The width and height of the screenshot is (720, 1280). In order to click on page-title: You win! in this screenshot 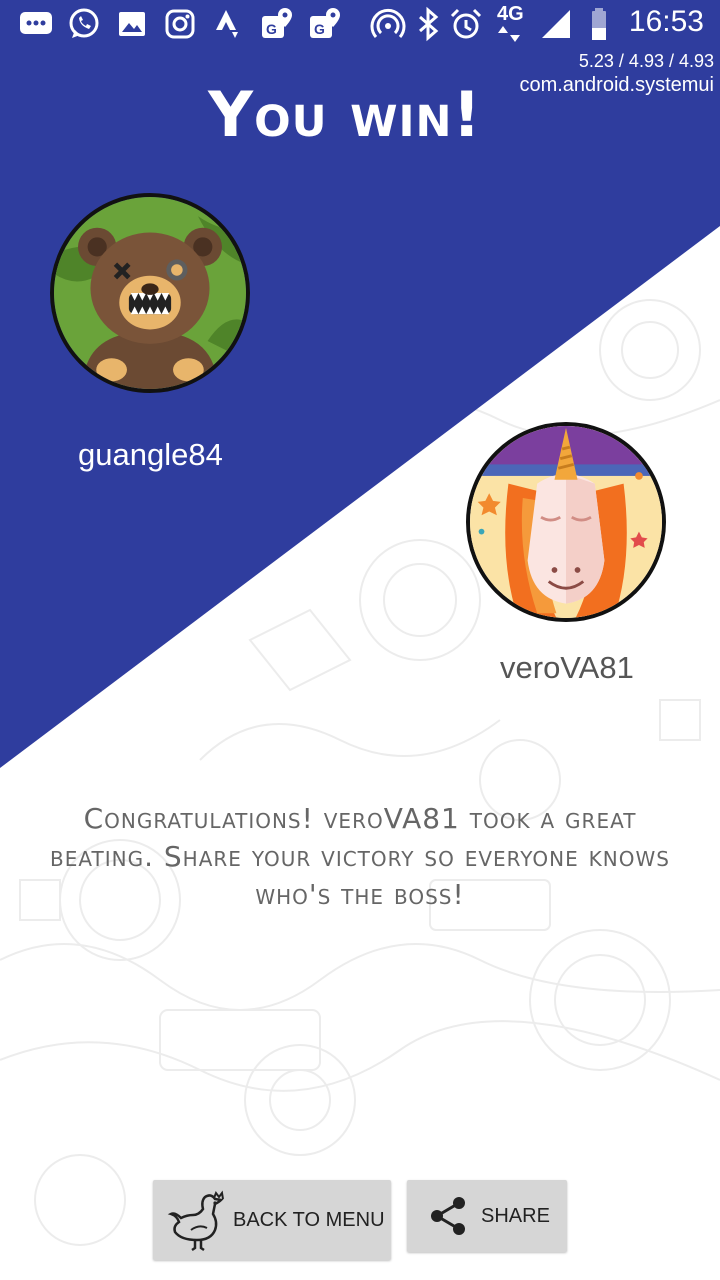, I will do `click(345, 114)`.